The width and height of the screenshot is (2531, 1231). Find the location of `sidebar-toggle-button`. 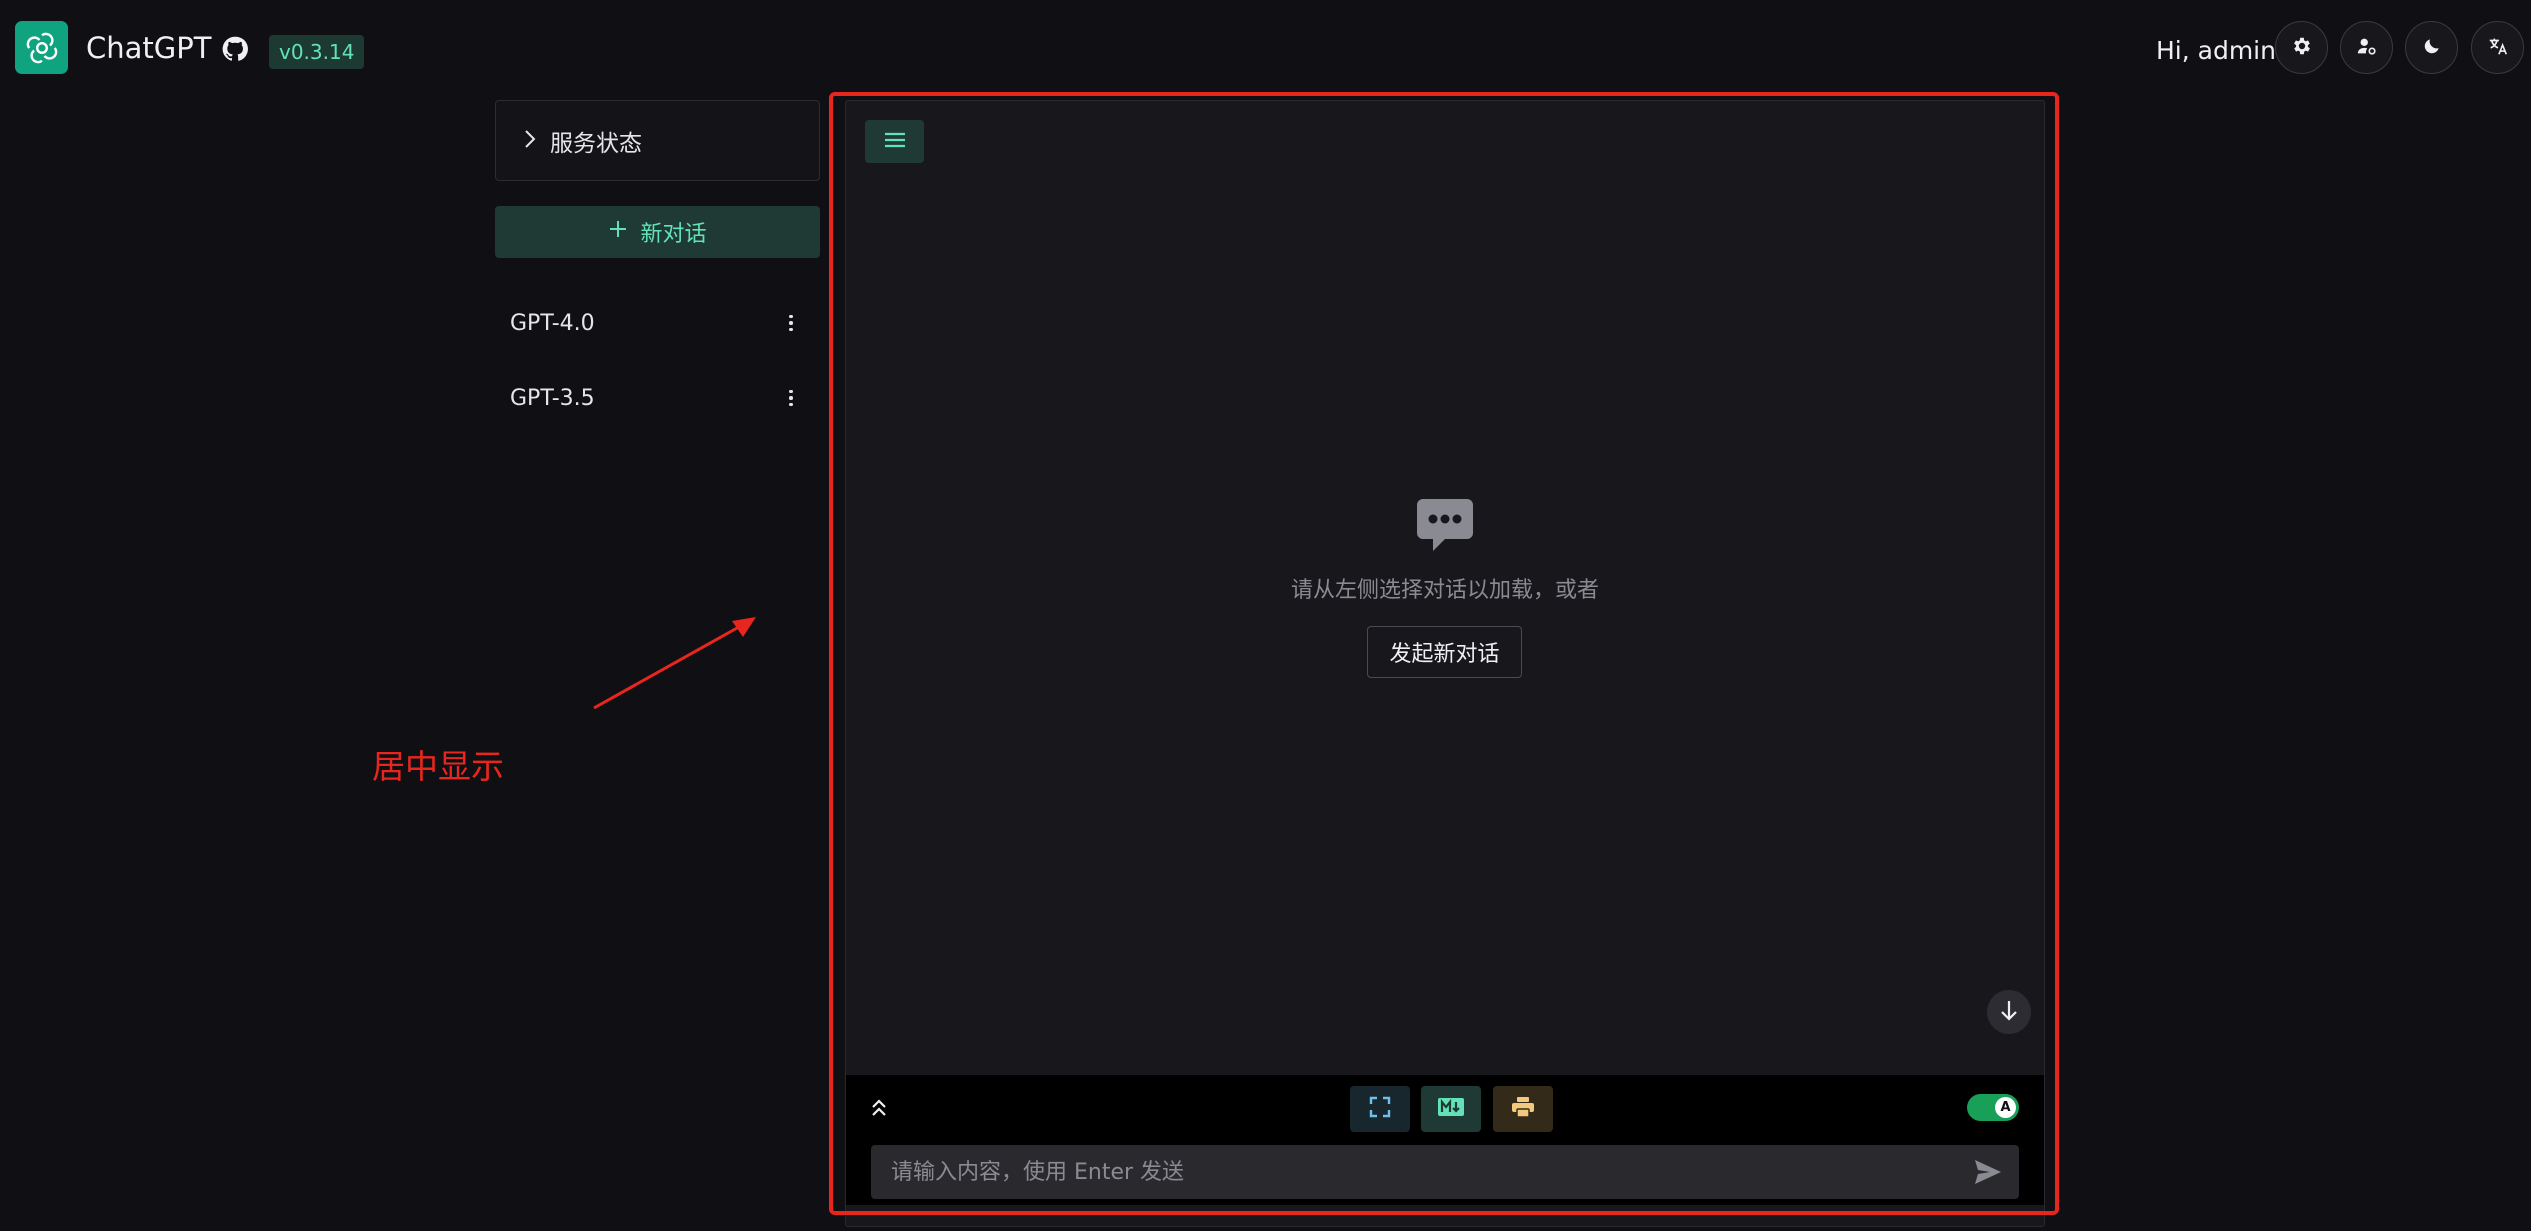

sidebar-toggle-button is located at coordinates (894, 141).